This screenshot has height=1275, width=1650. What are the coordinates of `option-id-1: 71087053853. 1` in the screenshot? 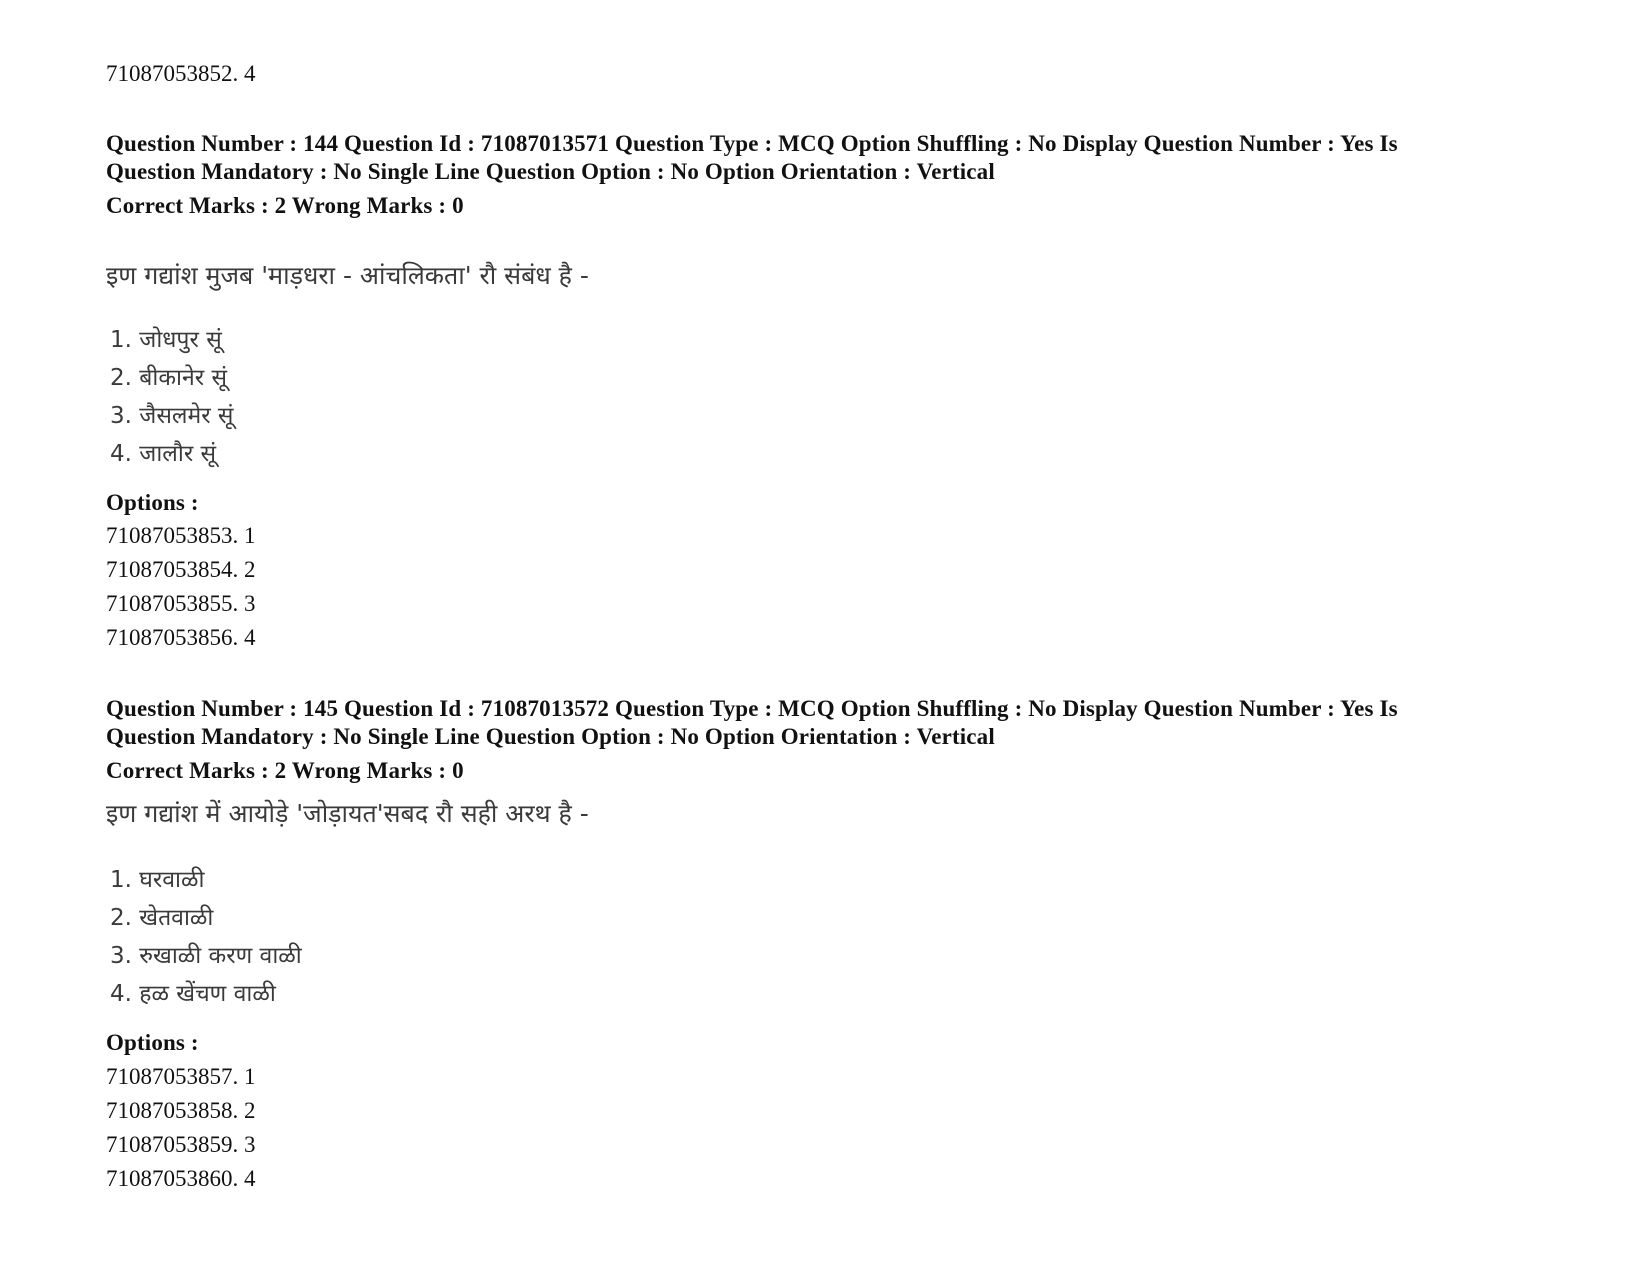 It's located at (181, 535).